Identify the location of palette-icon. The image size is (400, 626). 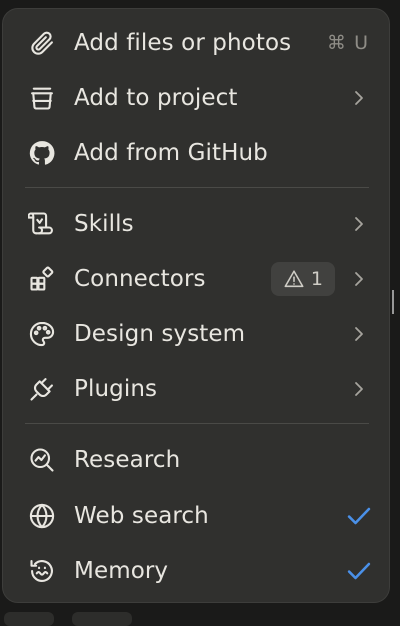
(42, 334).